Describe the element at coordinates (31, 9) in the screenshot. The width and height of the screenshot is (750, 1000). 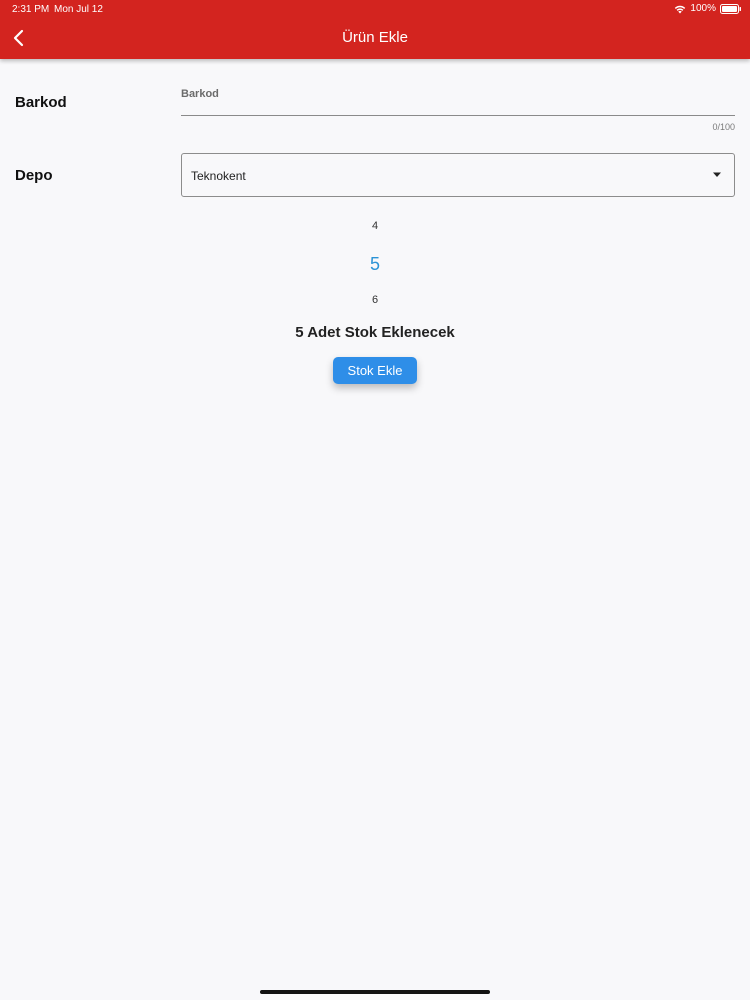
I see `status-time: 2:31 PM` at that location.